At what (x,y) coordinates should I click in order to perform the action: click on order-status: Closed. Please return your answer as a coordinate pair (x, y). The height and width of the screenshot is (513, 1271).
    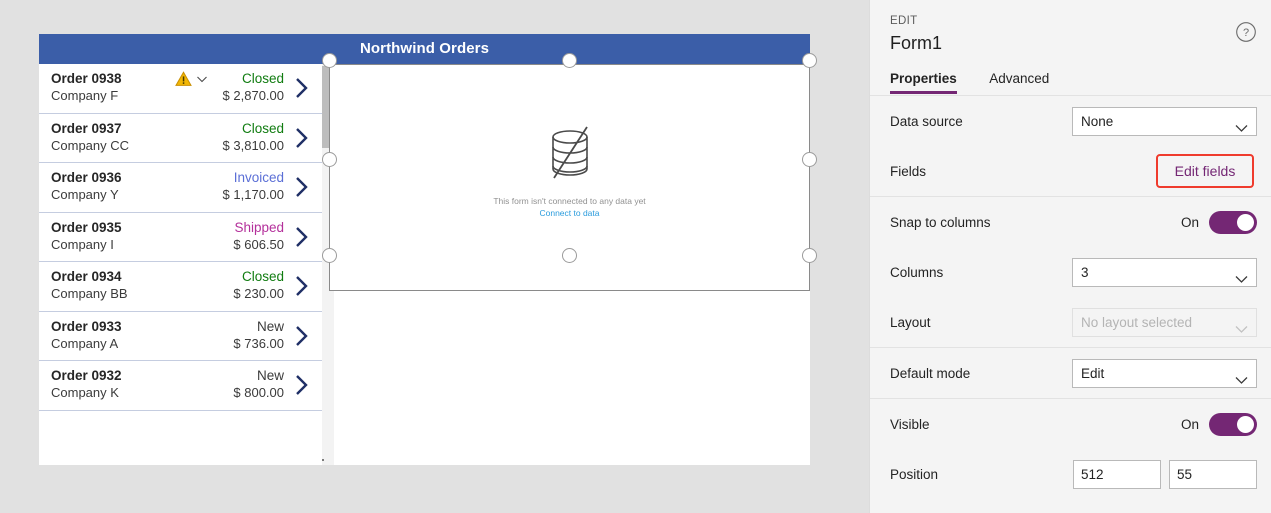
    Looking at the image, I should click on (262, 128).